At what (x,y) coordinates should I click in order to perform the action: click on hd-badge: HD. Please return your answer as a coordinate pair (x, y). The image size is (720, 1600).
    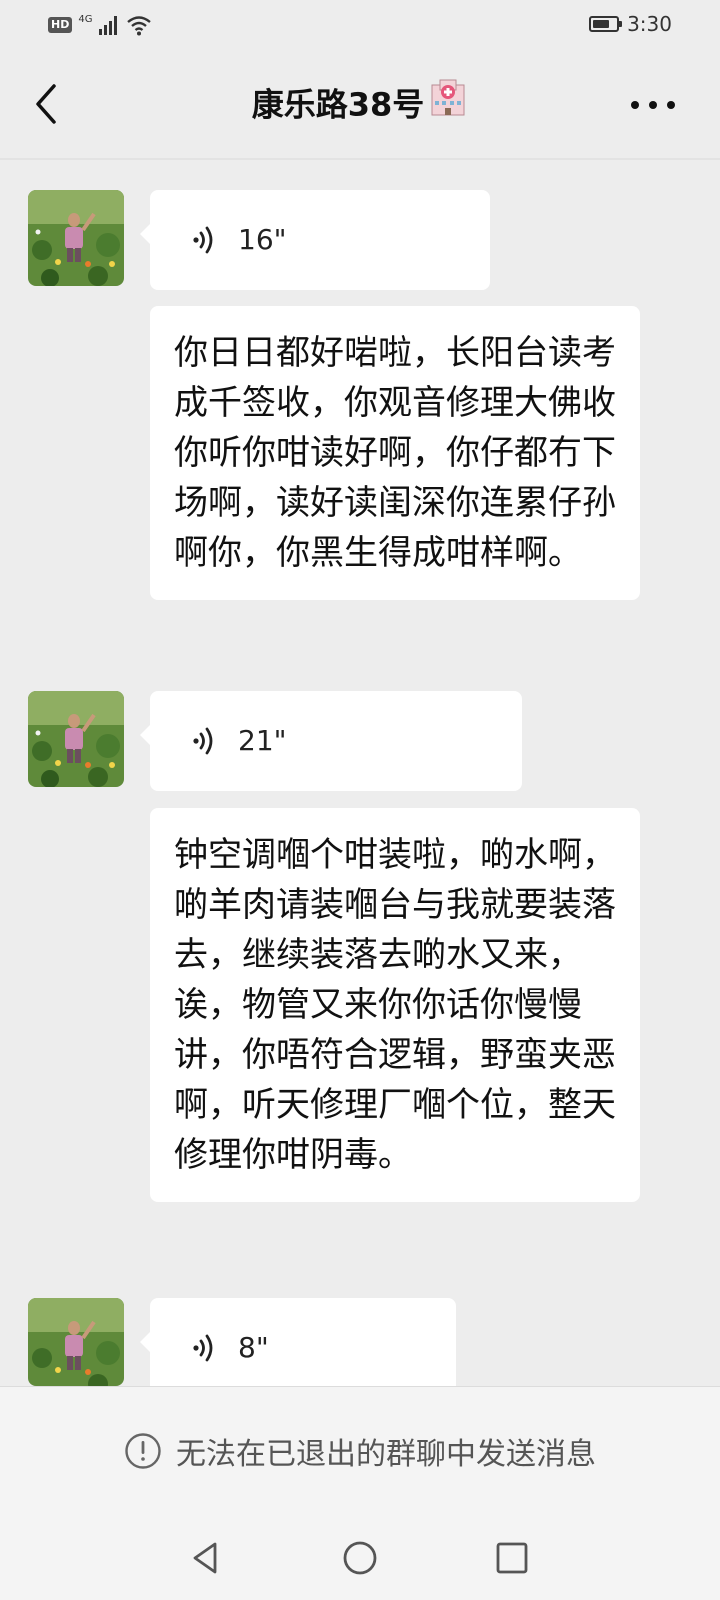
    Looking at the image, I should click on (60, 25).